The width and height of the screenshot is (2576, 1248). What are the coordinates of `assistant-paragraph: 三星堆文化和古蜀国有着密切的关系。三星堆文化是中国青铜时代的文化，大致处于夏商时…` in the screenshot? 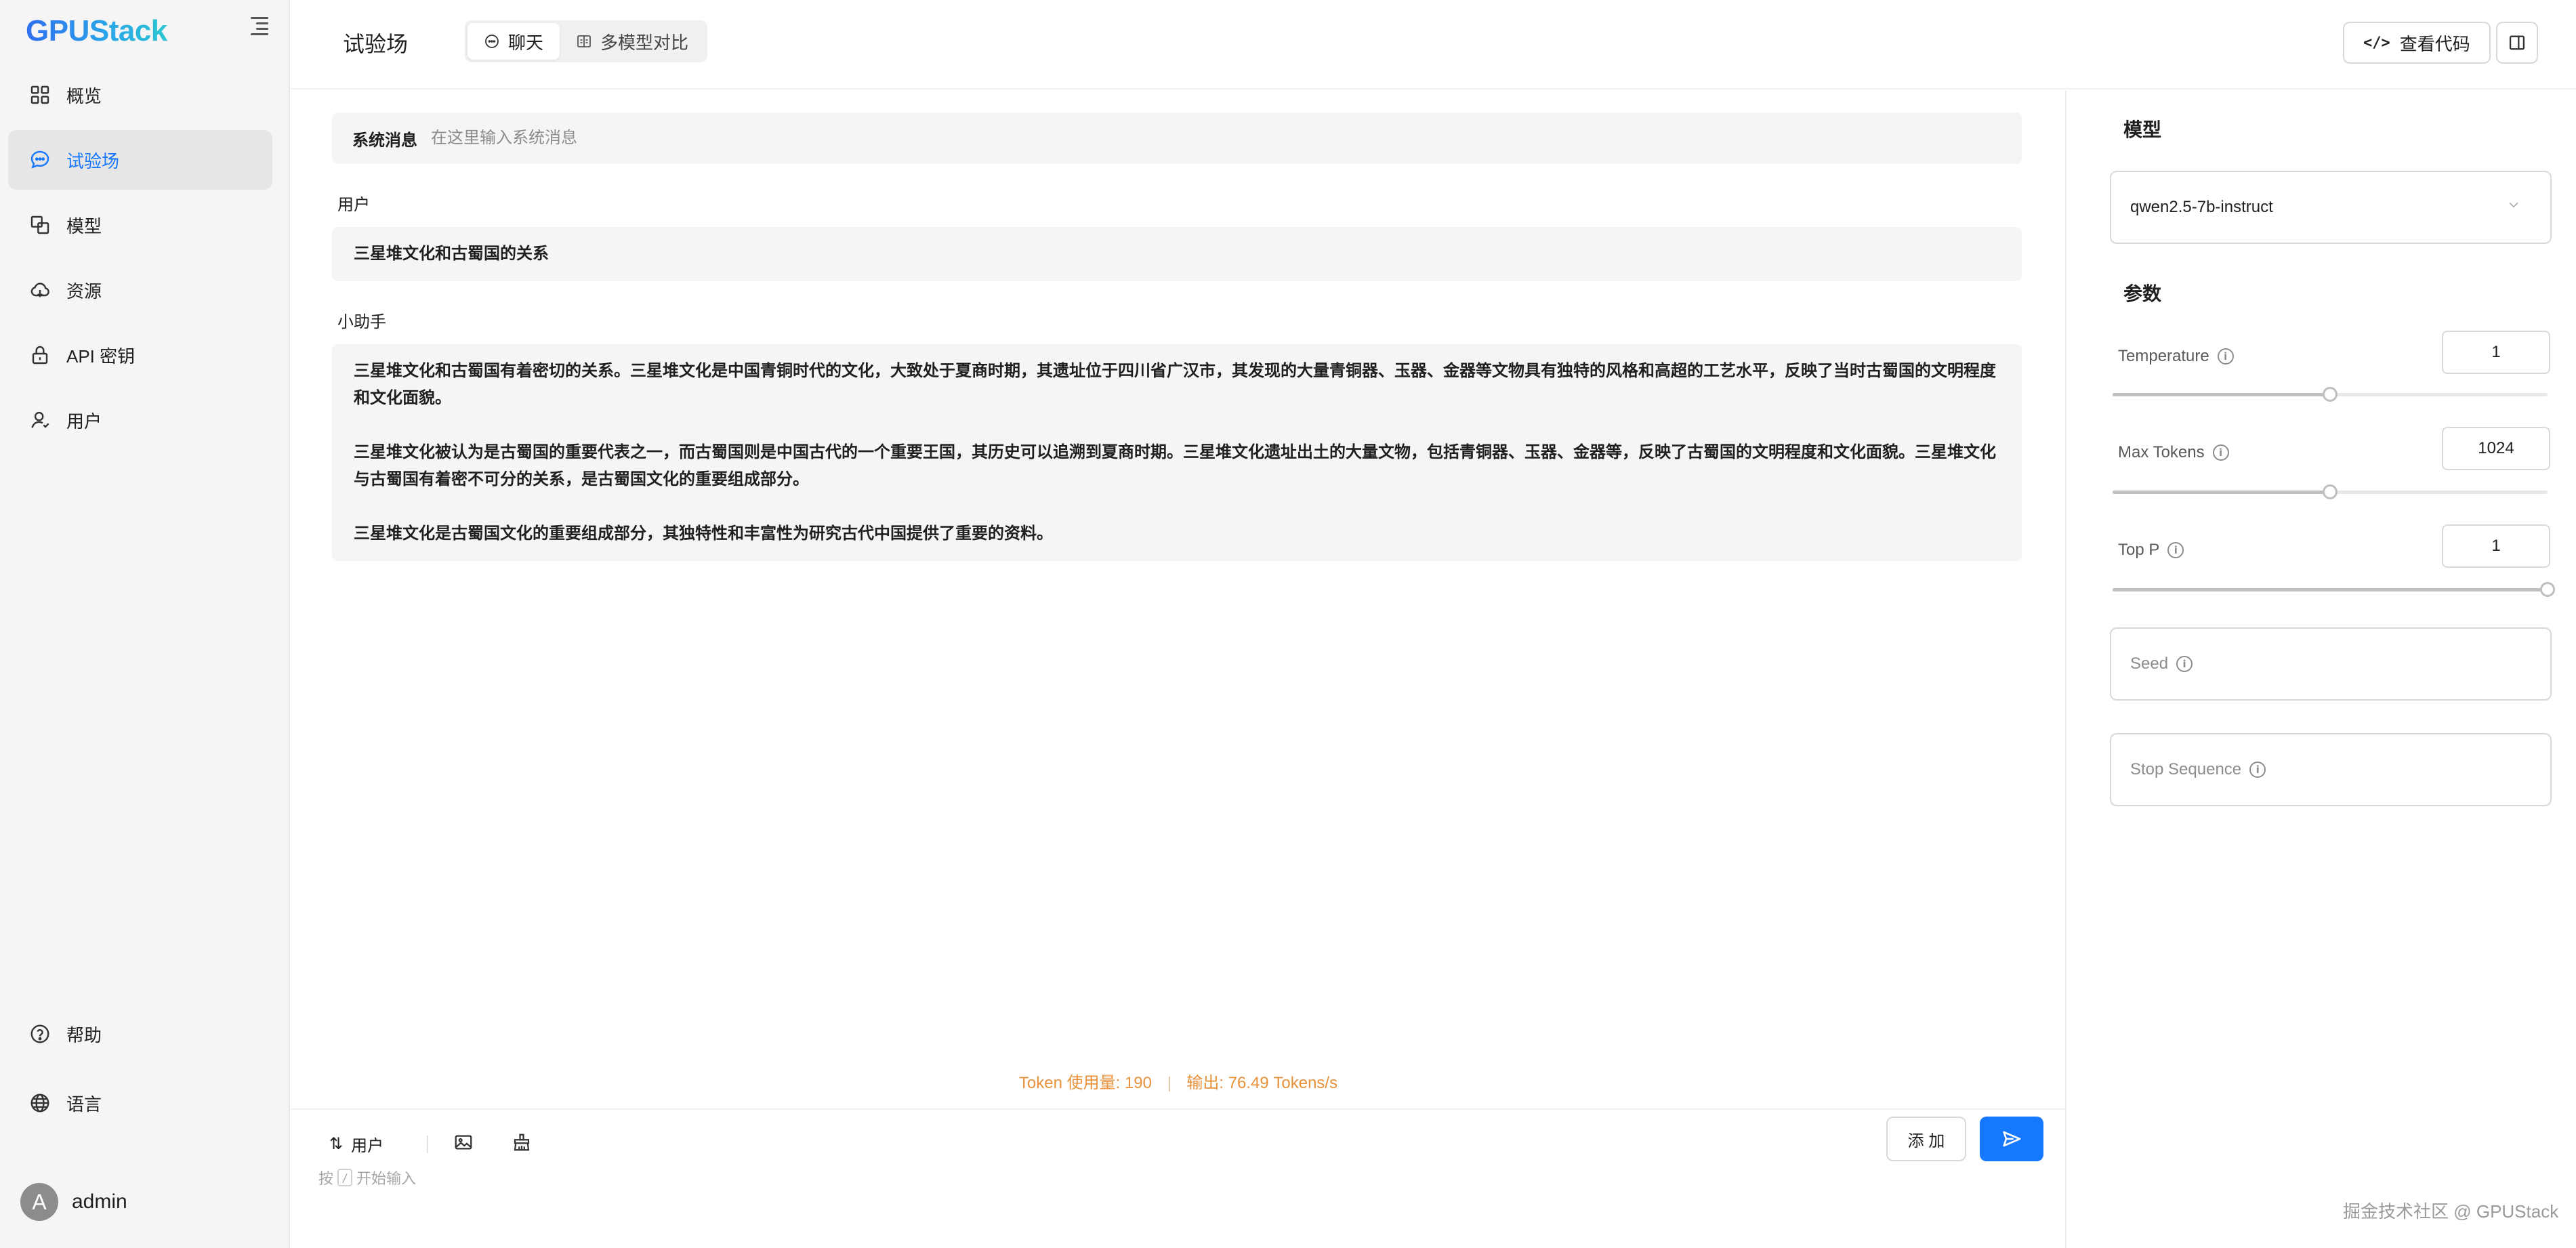 It's located at (1175, 384).